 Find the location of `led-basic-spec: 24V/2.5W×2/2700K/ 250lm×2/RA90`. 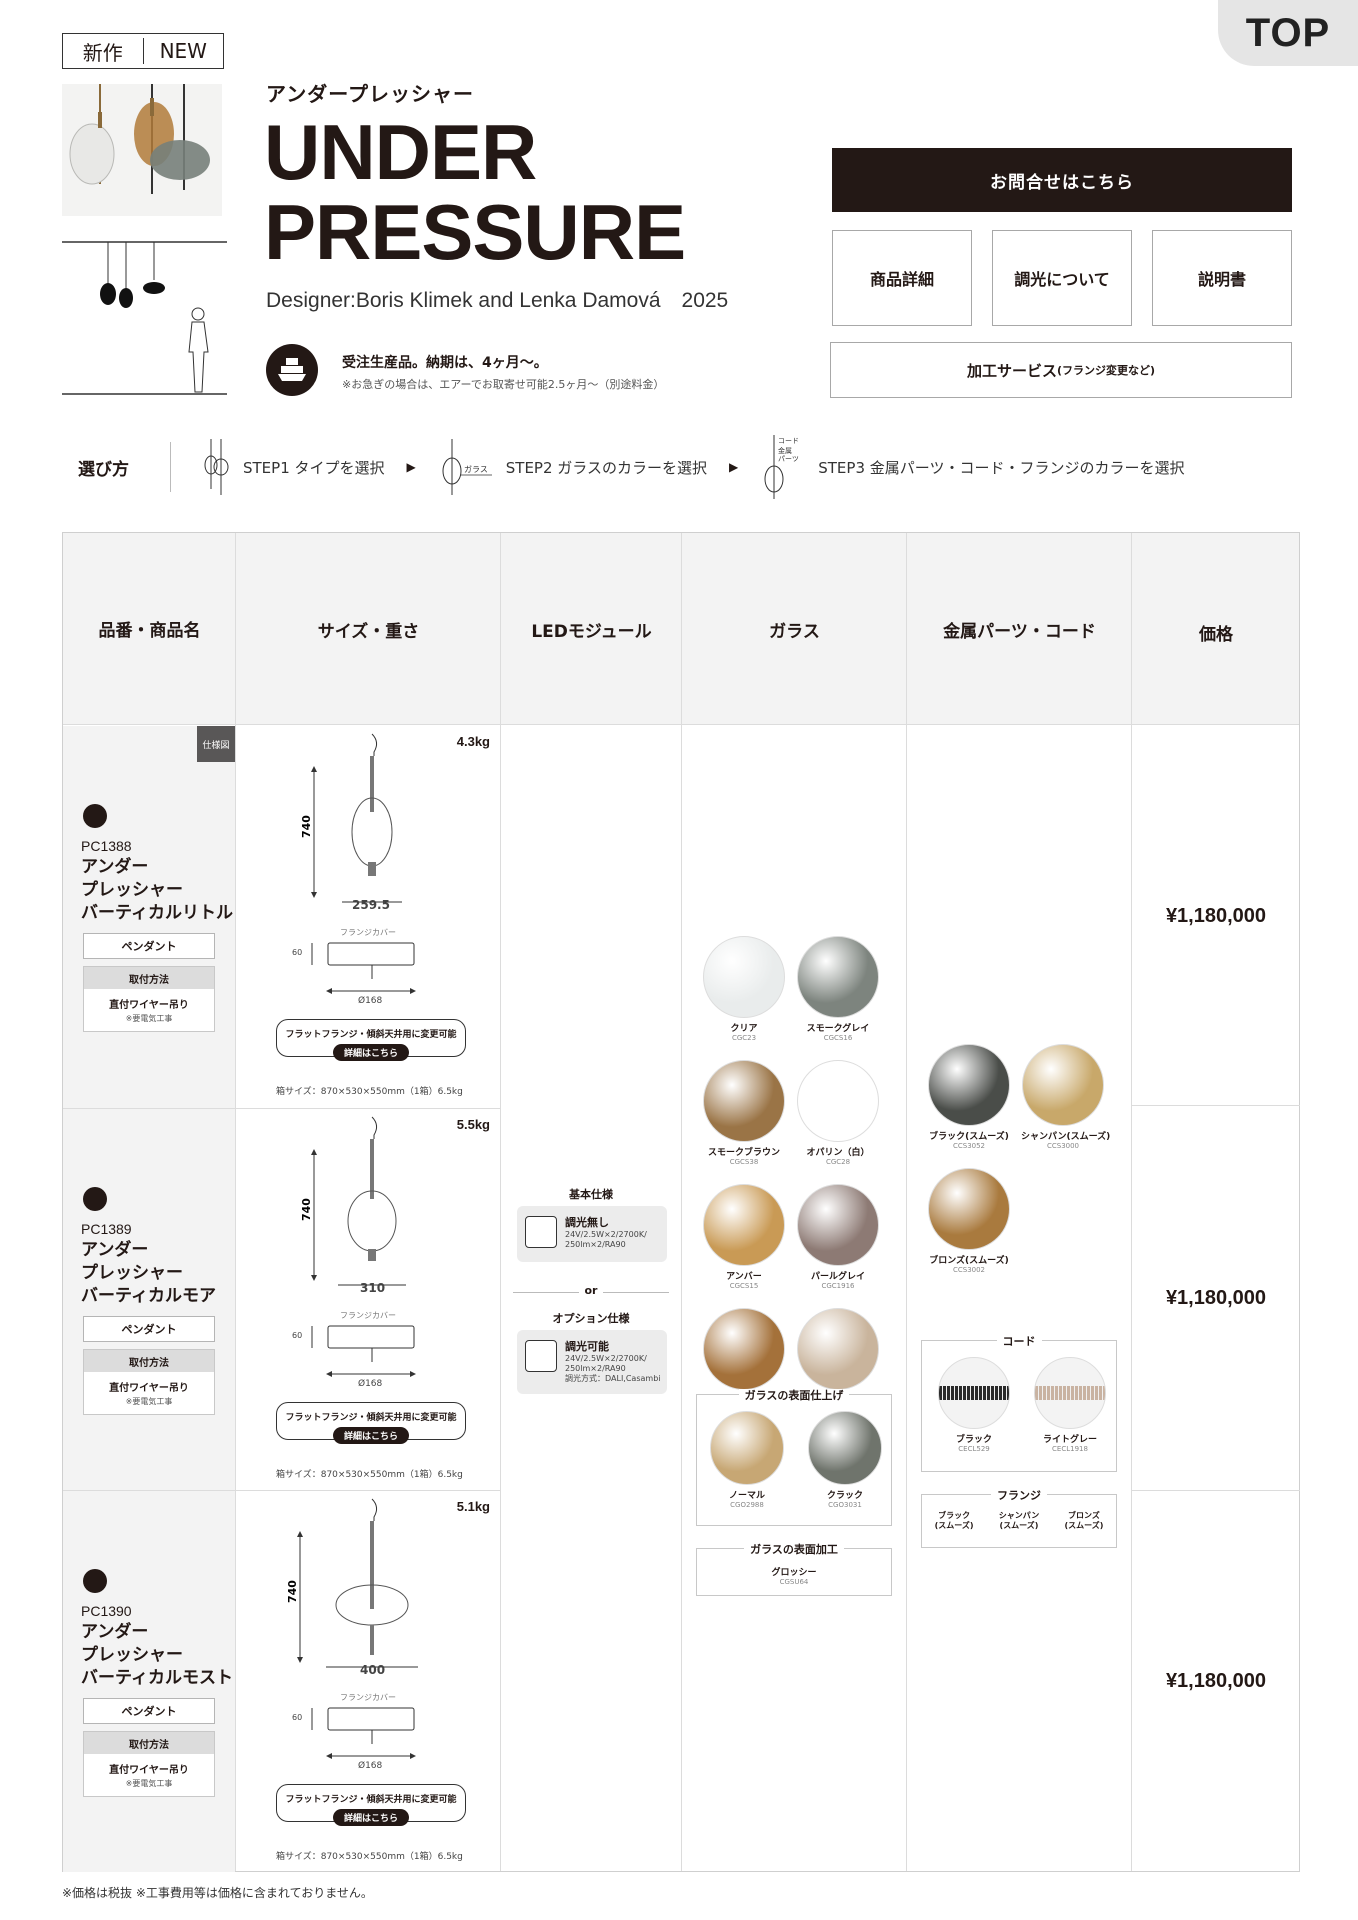

led-basic-spec: 24V/2.5W×2/2700K/ 250lm×2/RA90 is located at coordinates (606, 1239).